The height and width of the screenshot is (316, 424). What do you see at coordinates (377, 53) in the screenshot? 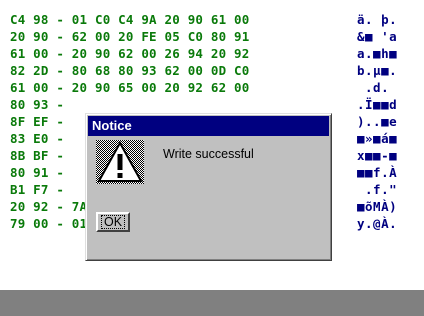
I see `ascii-text: a.■h■` at bounding box center [377, 53].